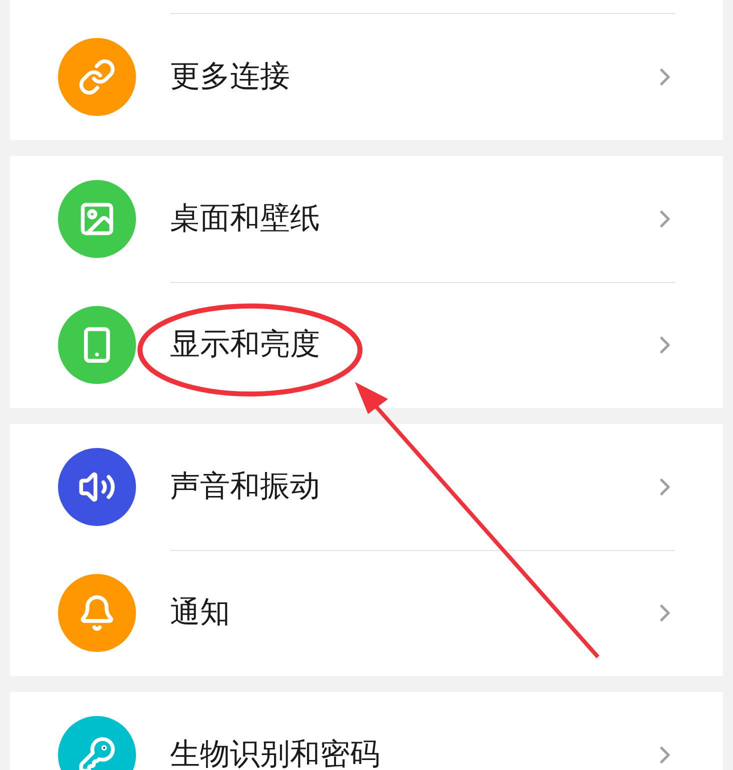 The width and height of the screenshot is (733, 770). Describe the element at coordinates (230, 77) in the screenshot. I see `item-label: 更多连接` at that location.